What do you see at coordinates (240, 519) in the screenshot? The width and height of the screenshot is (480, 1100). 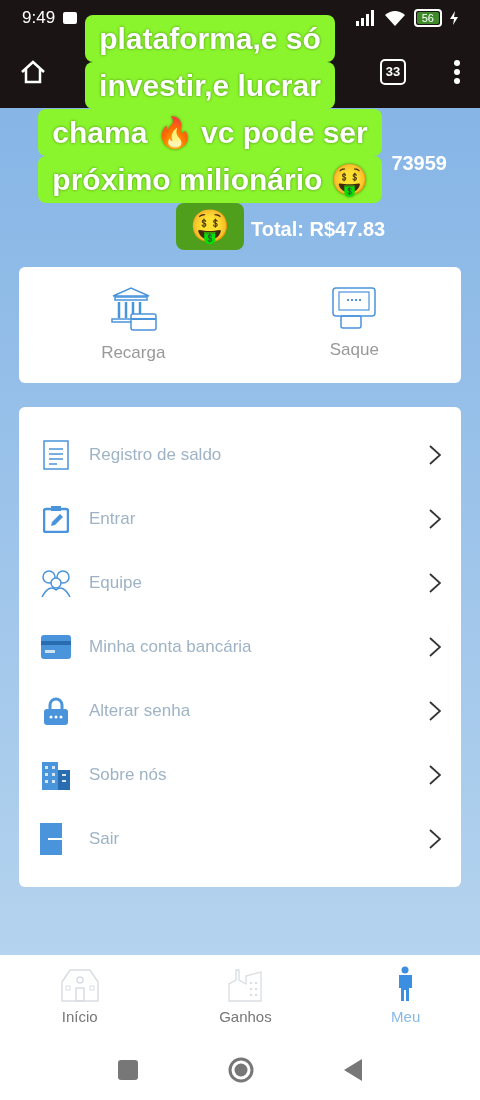 I see `menu-item: Entrar` at bounding box center [240, 519].